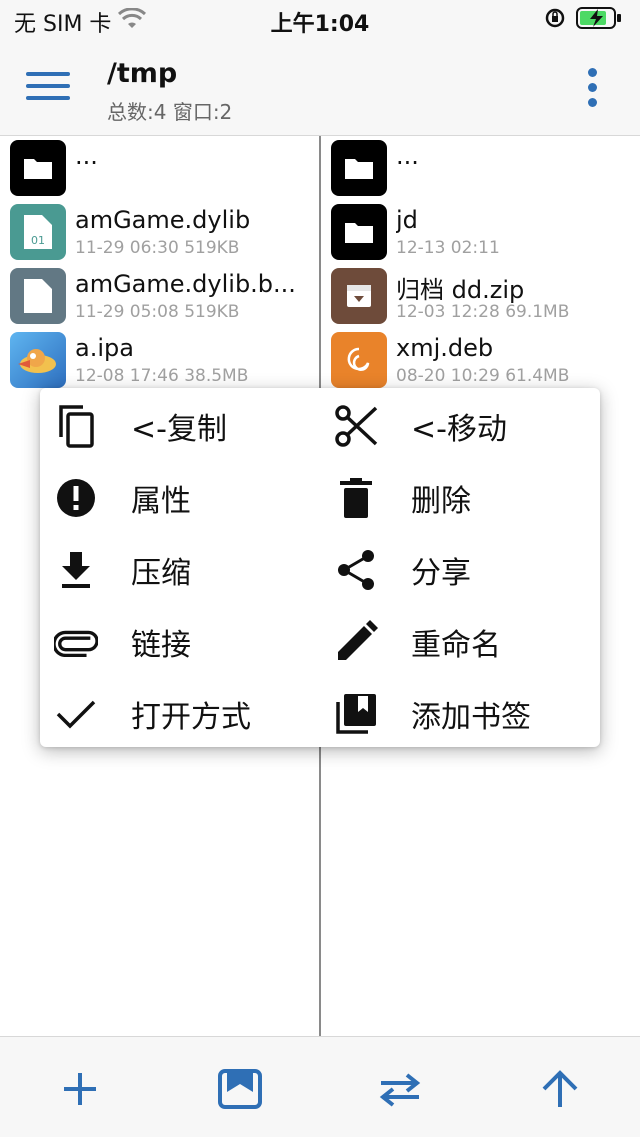 The image size is (640, 1137). I want to click on list-item: amGame.dylib.b... 11-29 05:08 519KB, so click(159, 296).